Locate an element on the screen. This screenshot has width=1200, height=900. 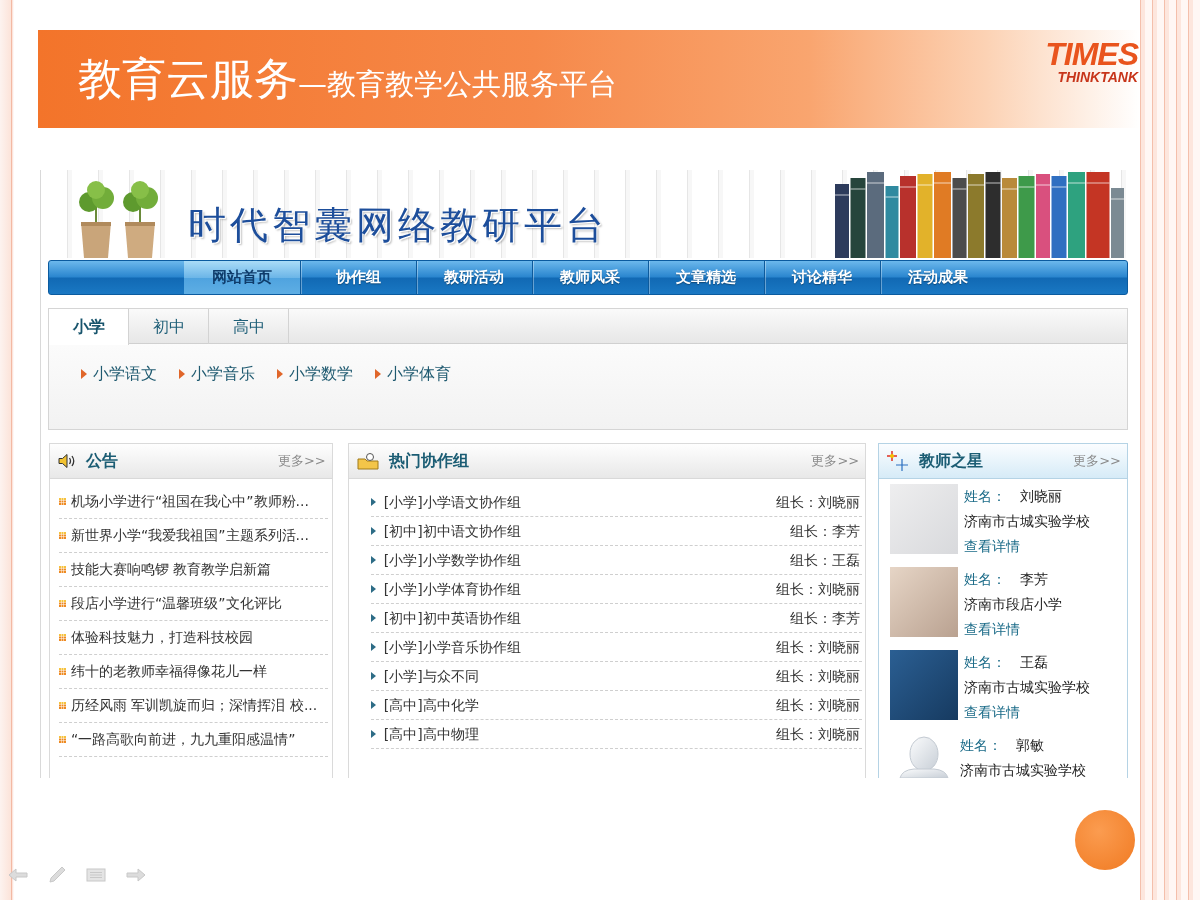
menu-icon is located at coordinates (96, 875).